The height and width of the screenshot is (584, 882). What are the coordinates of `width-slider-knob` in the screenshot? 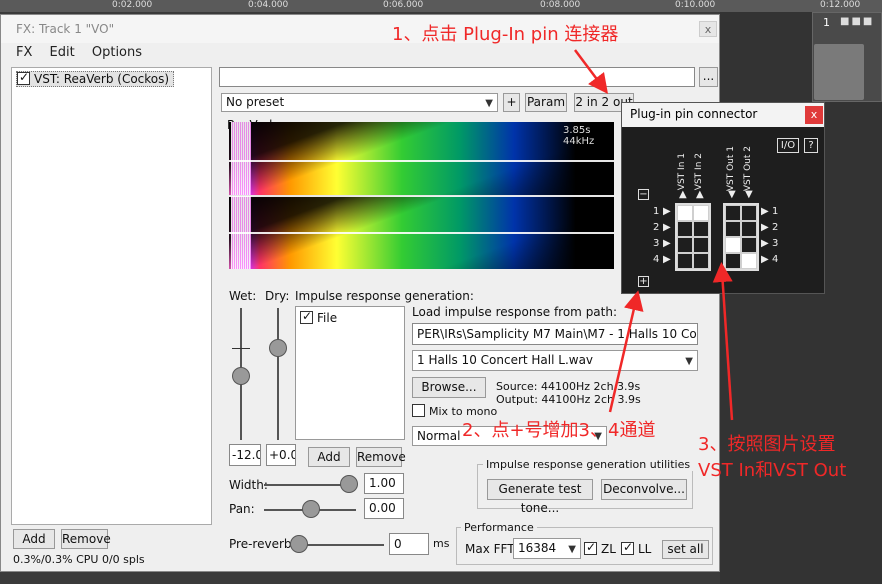 It's located at (349, 484).